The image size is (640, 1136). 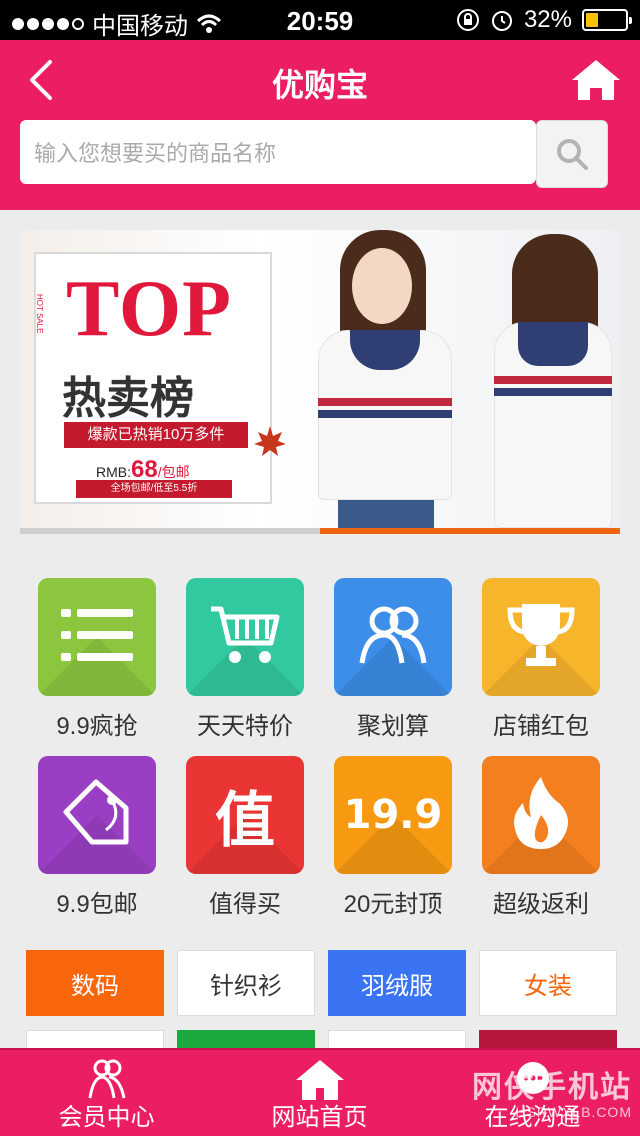 What do you see at coordinates (97, 904) in the screenshot?
I see `grid-tile-label: 9.9包邮` at bounding box center [97, 904].